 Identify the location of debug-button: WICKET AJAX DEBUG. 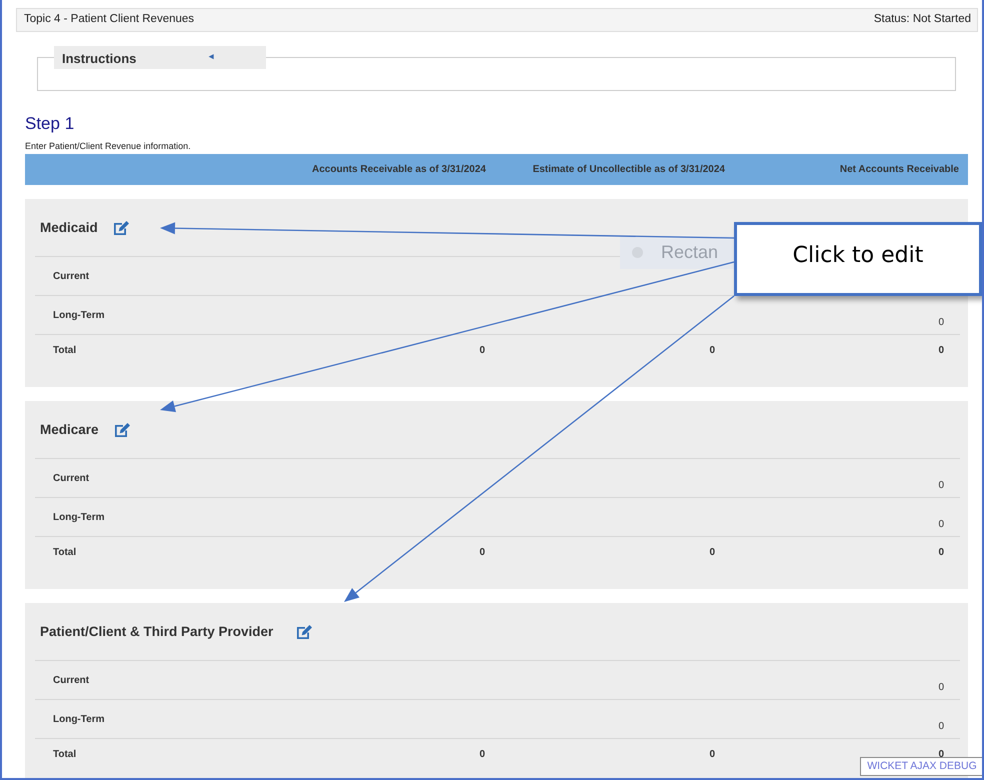
(921, 766).